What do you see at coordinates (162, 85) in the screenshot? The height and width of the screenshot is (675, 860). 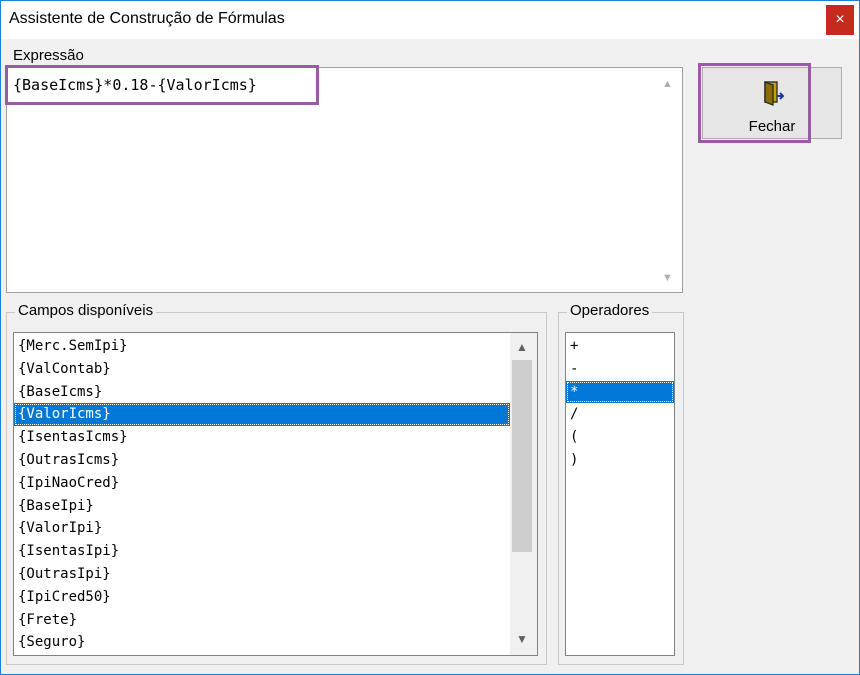 I see `expression-highlight-box` at bounding box center [162, 85].